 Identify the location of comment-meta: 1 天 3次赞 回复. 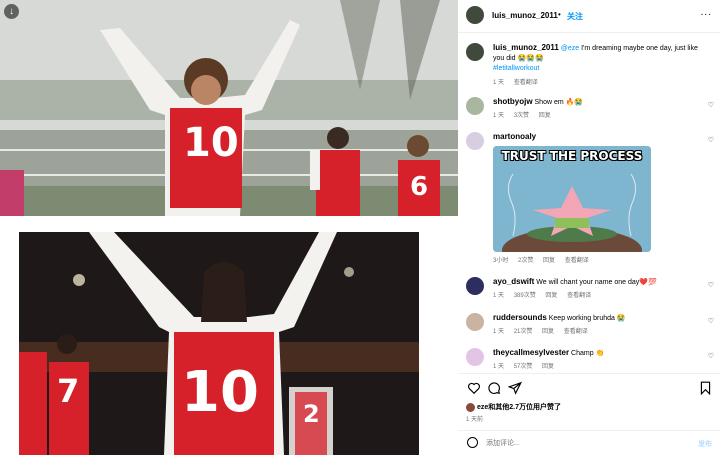
(526, 116).